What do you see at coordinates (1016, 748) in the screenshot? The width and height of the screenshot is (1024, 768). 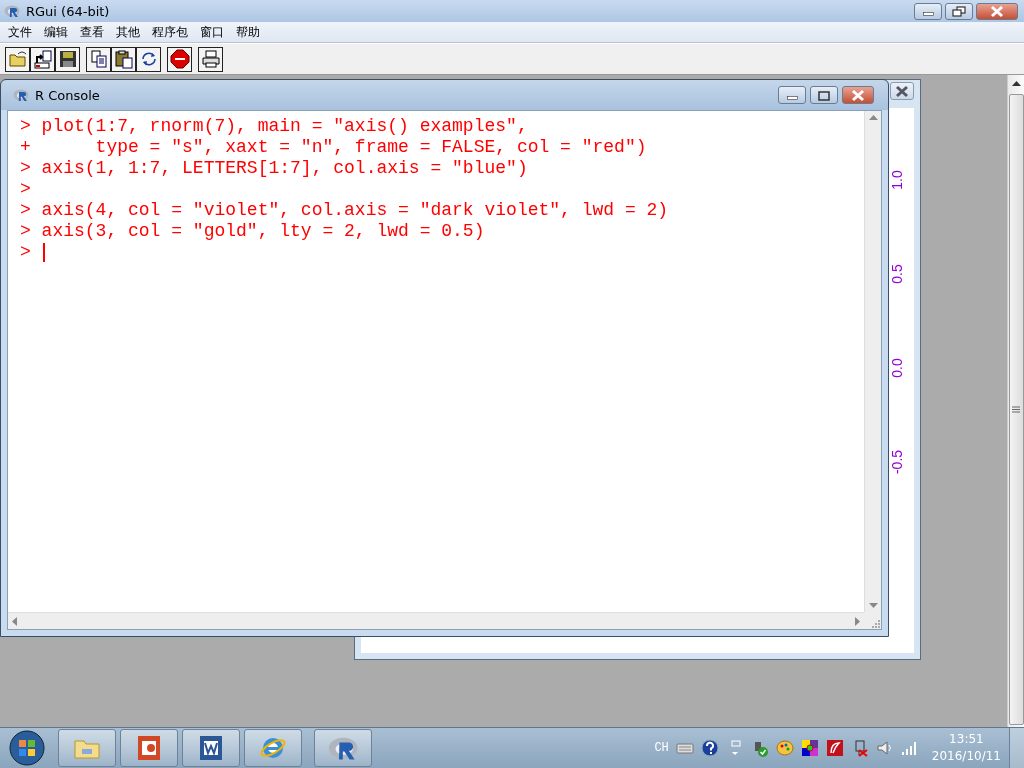 I see `show-desktop-button` at bounding box center [1016, 748].